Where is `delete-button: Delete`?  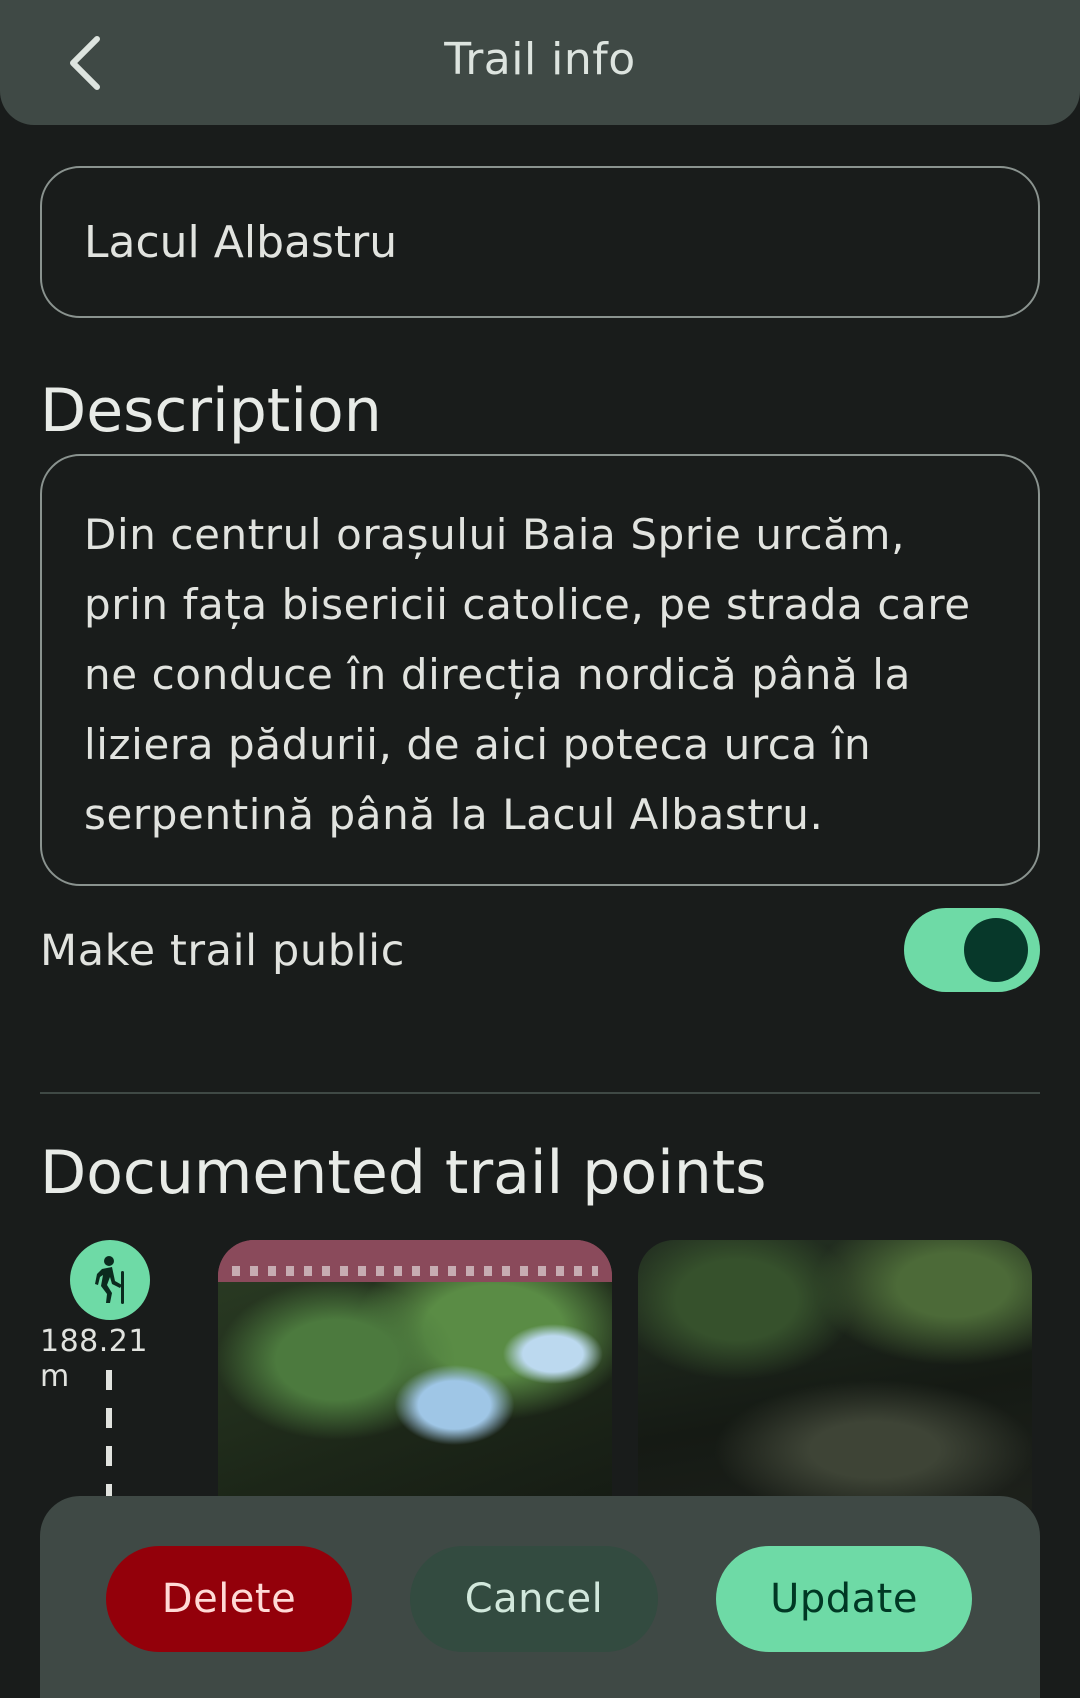
delete-button: Delete is located at coordinates (229, 1599).